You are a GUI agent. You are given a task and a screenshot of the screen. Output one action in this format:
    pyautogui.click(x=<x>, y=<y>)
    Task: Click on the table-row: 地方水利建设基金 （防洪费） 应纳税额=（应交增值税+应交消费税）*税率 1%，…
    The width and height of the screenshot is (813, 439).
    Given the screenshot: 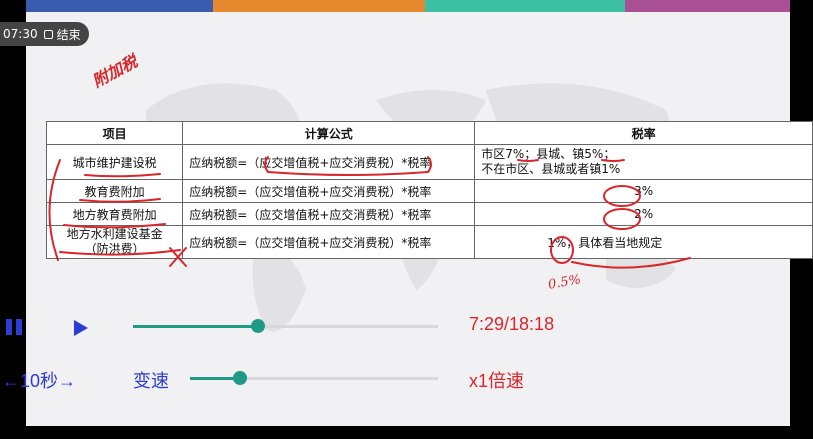 What is the action you would take?
    pyautogui.click(x=429, y=242)
    